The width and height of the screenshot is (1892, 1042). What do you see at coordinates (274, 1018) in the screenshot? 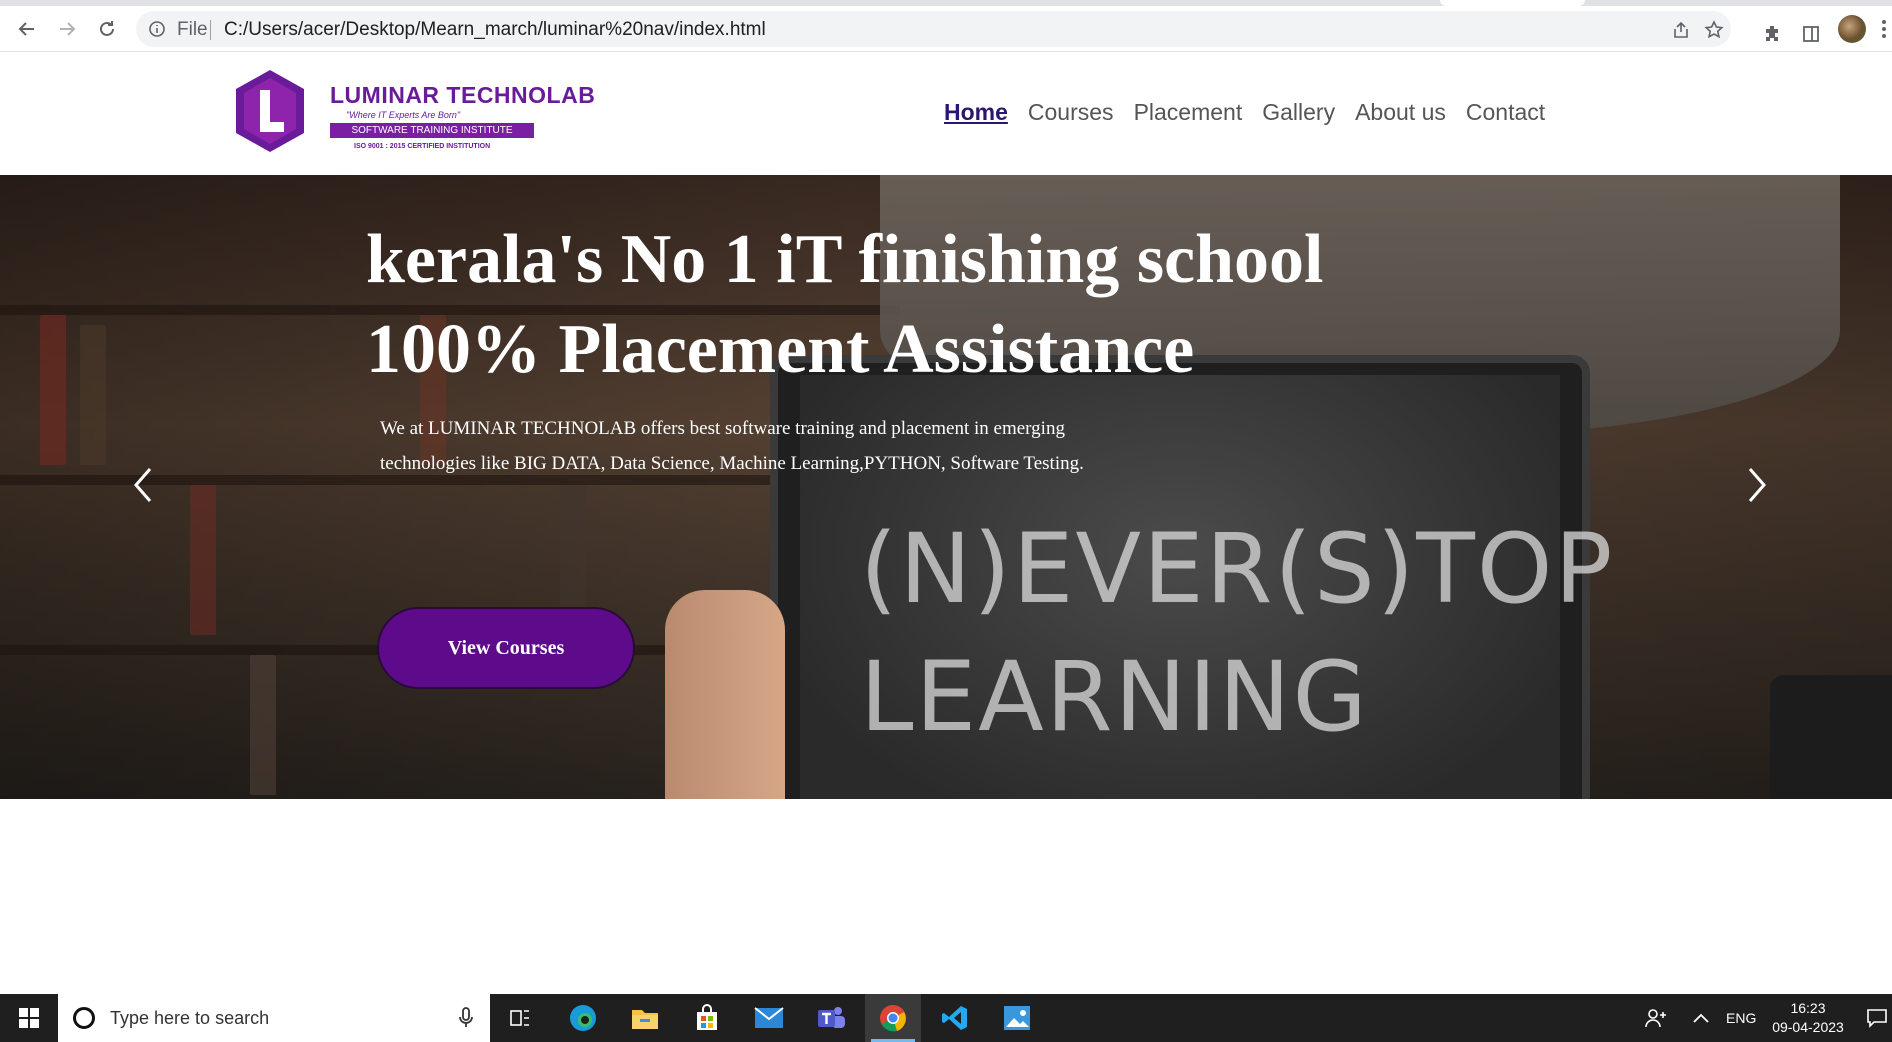
I see `taskbar-search: Type here to search` at bounding box center [274, 1018].